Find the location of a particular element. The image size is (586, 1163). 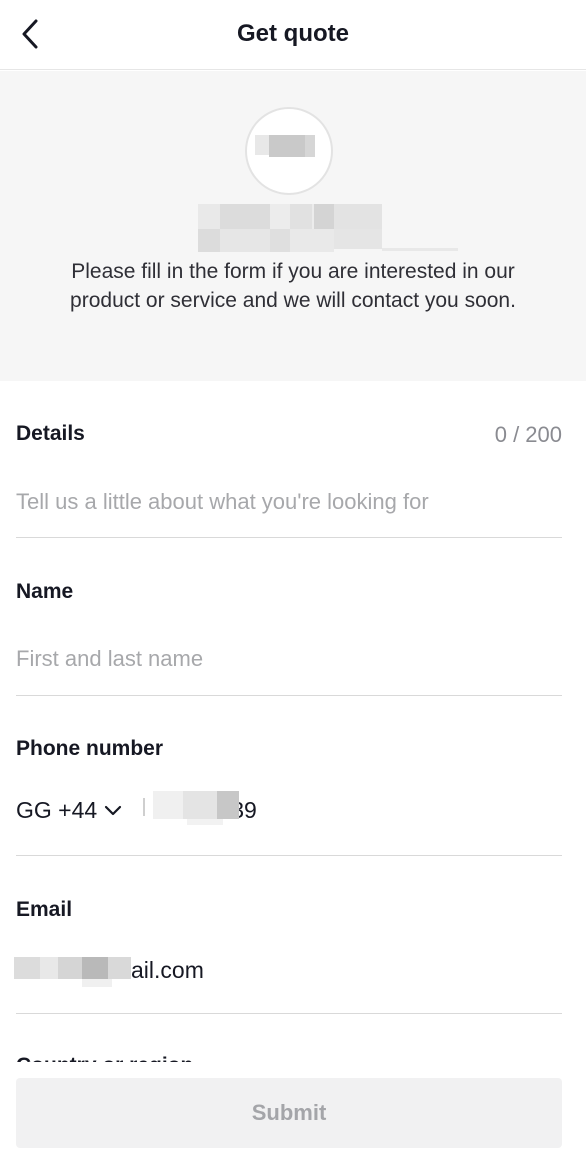

phone-field: Phone number GG +44 39 is located at coordinates (289, 788).